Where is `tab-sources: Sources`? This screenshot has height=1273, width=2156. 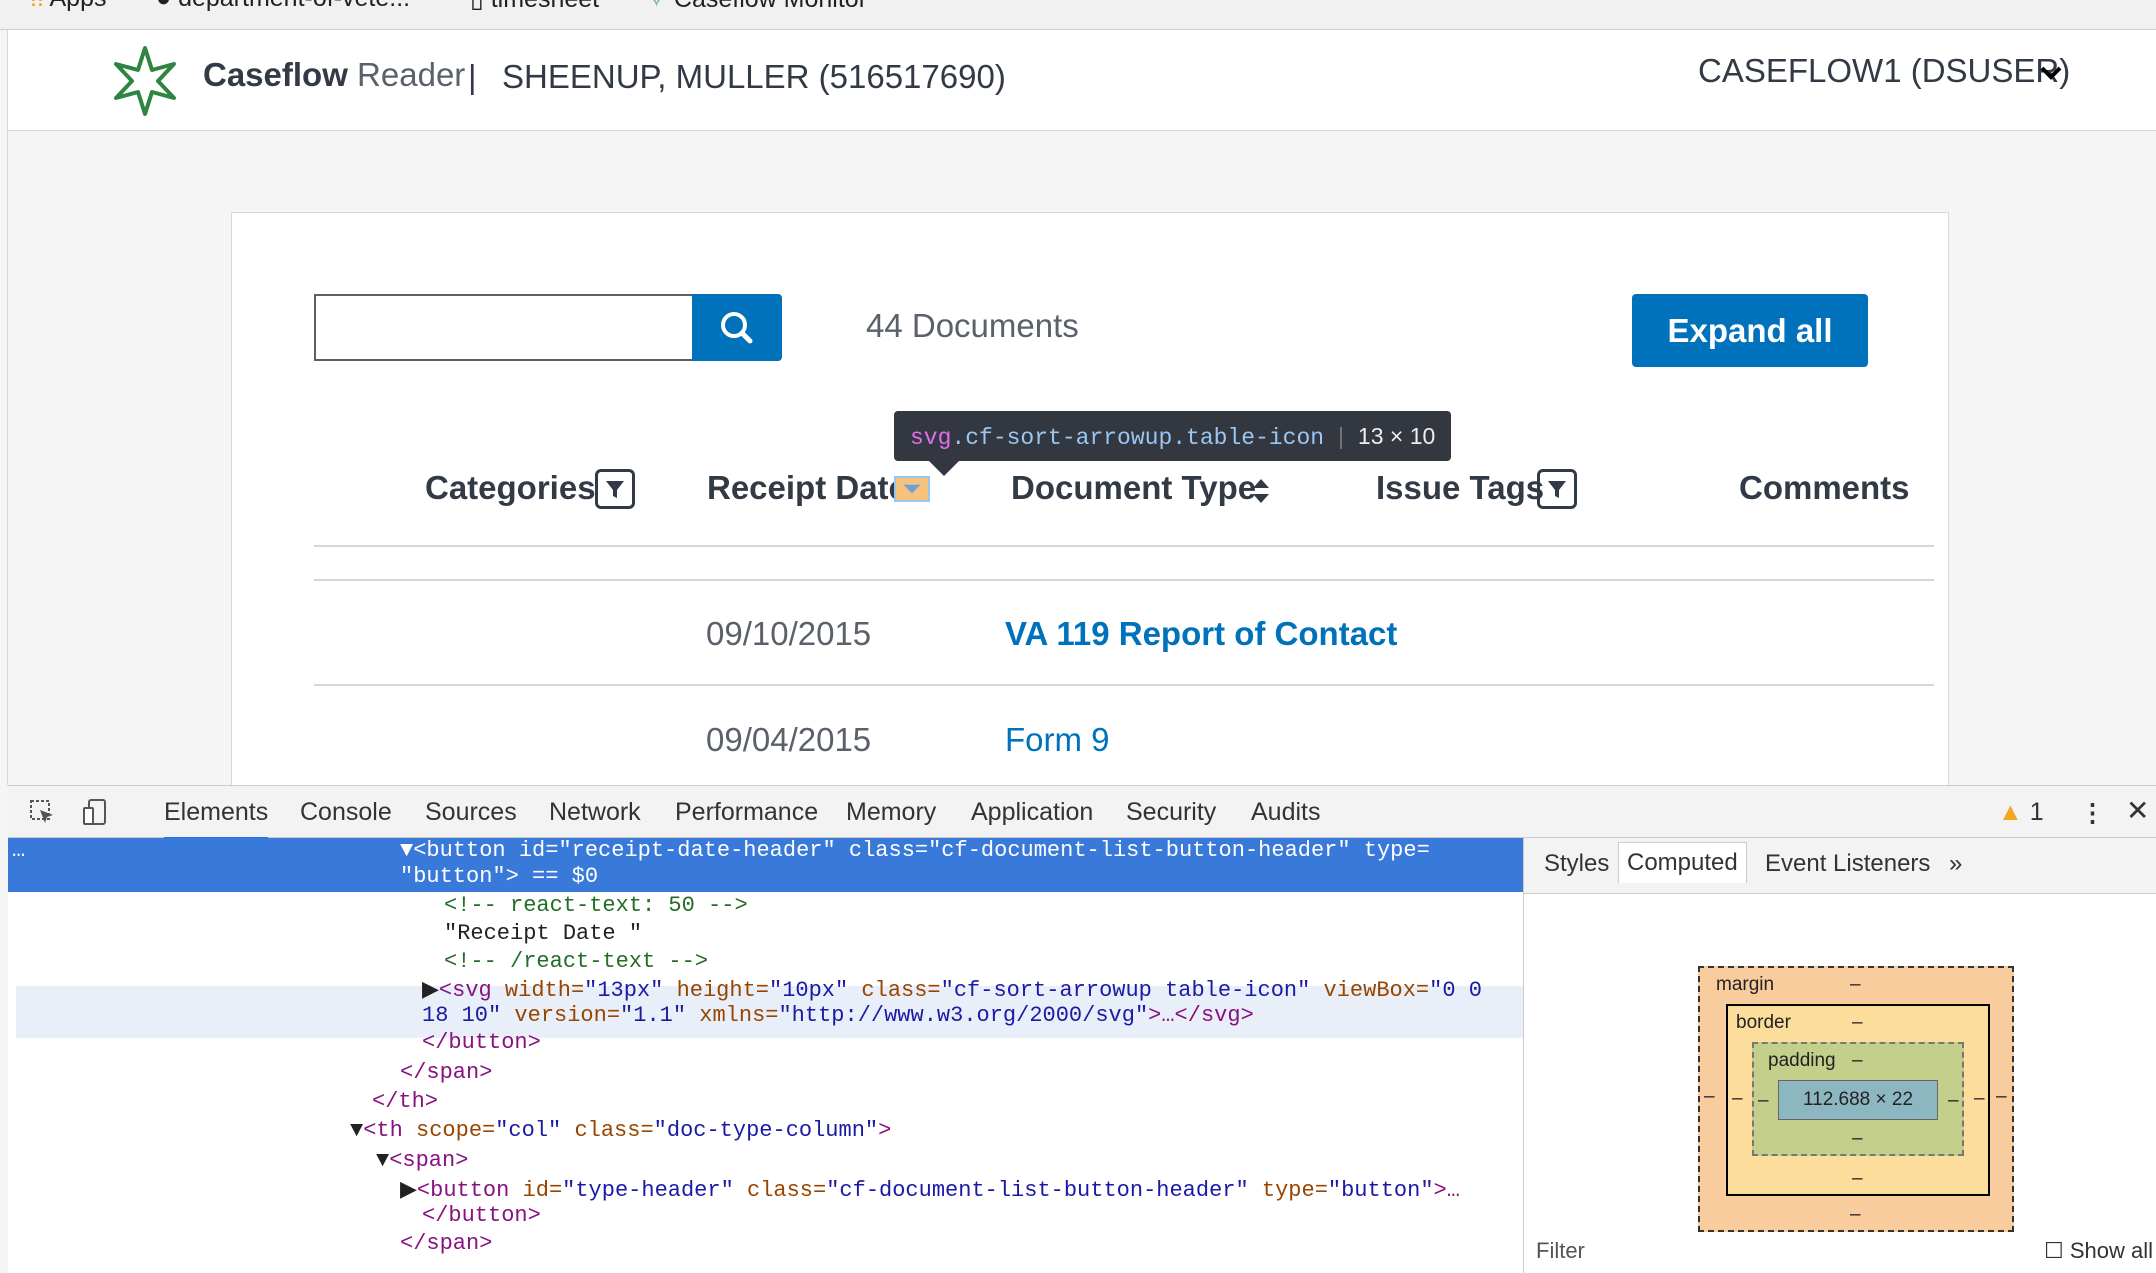
tab-sources: Sources is located at coordinates (471, 812).